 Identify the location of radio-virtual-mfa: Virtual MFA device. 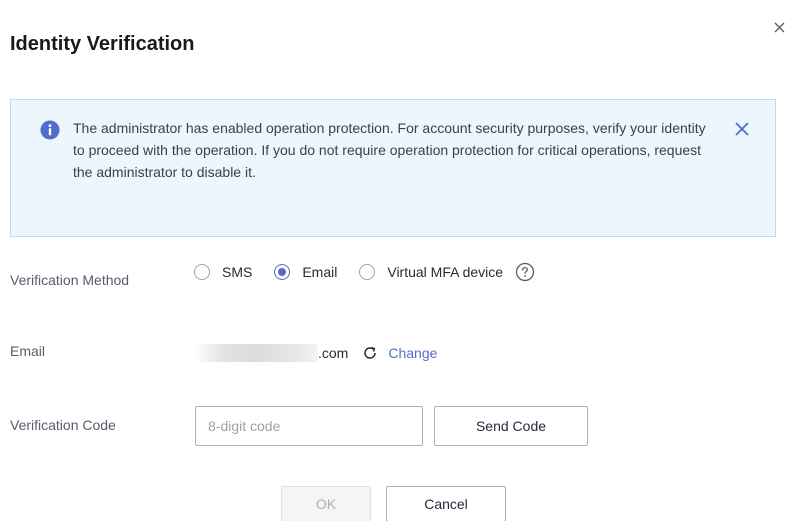
(431, 272).